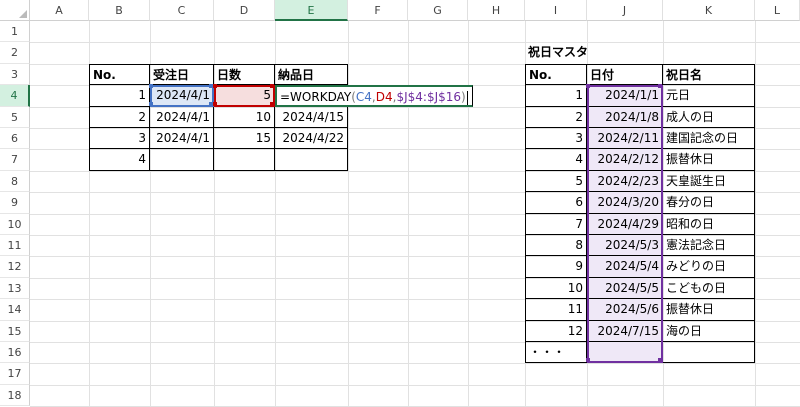  Describe the element at coordinates (576, 52) in the screenshot. I see `holiday-master-title: 祝日マスタ` at that location.